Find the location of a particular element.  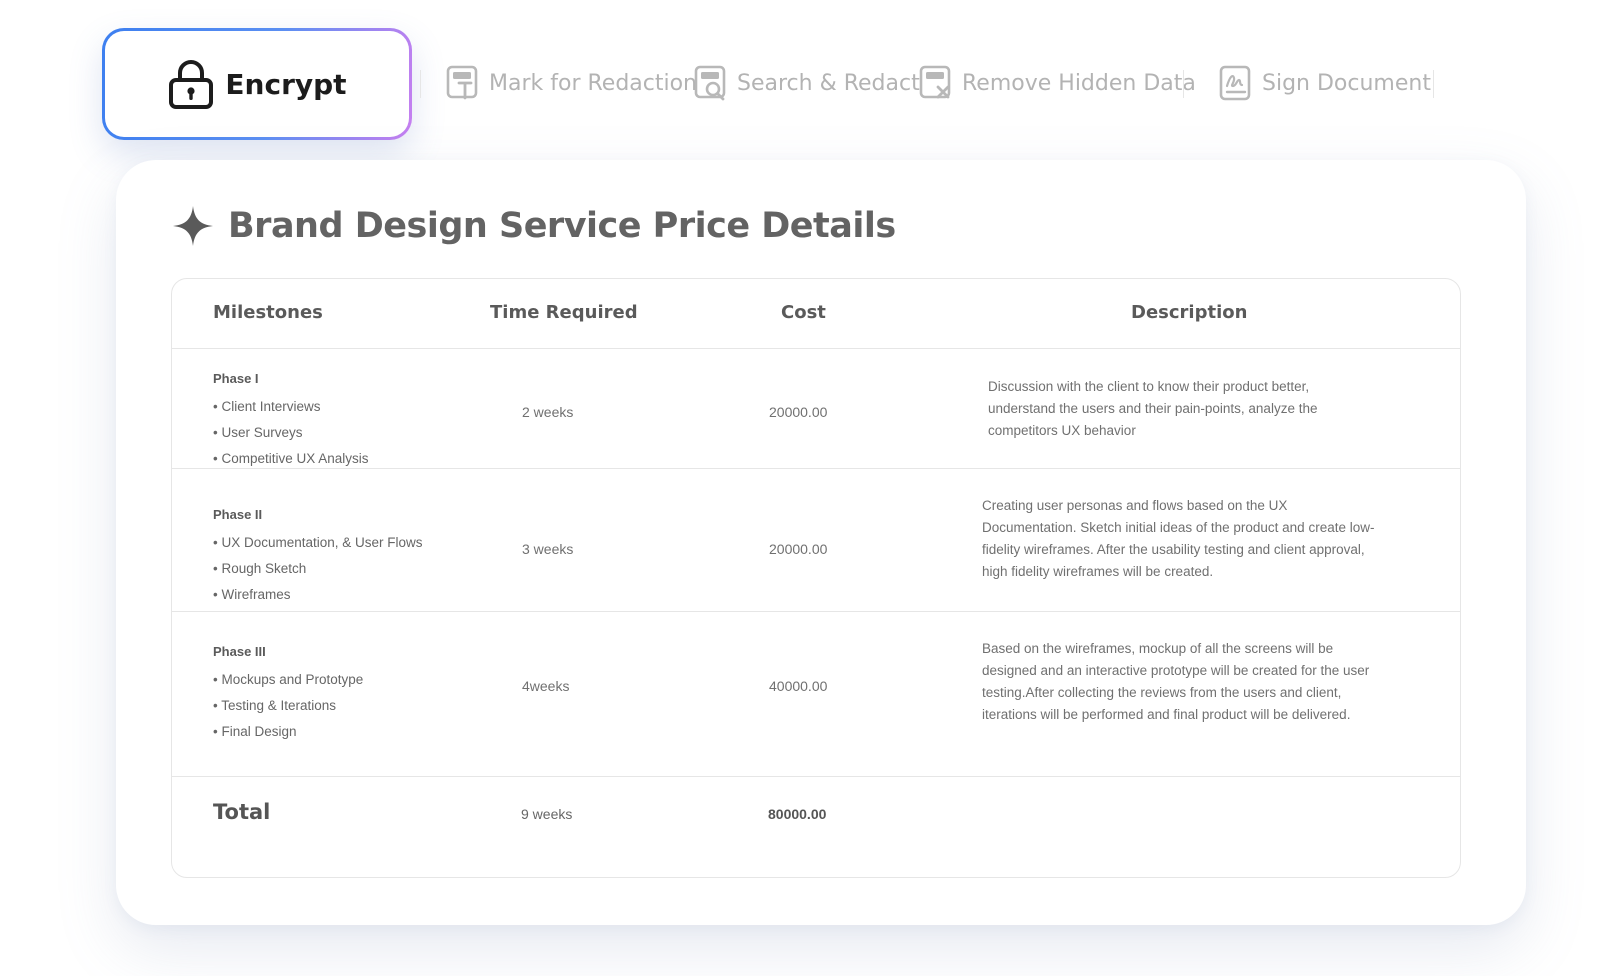

header-cost: Cost is located at coordinates (803, 312).